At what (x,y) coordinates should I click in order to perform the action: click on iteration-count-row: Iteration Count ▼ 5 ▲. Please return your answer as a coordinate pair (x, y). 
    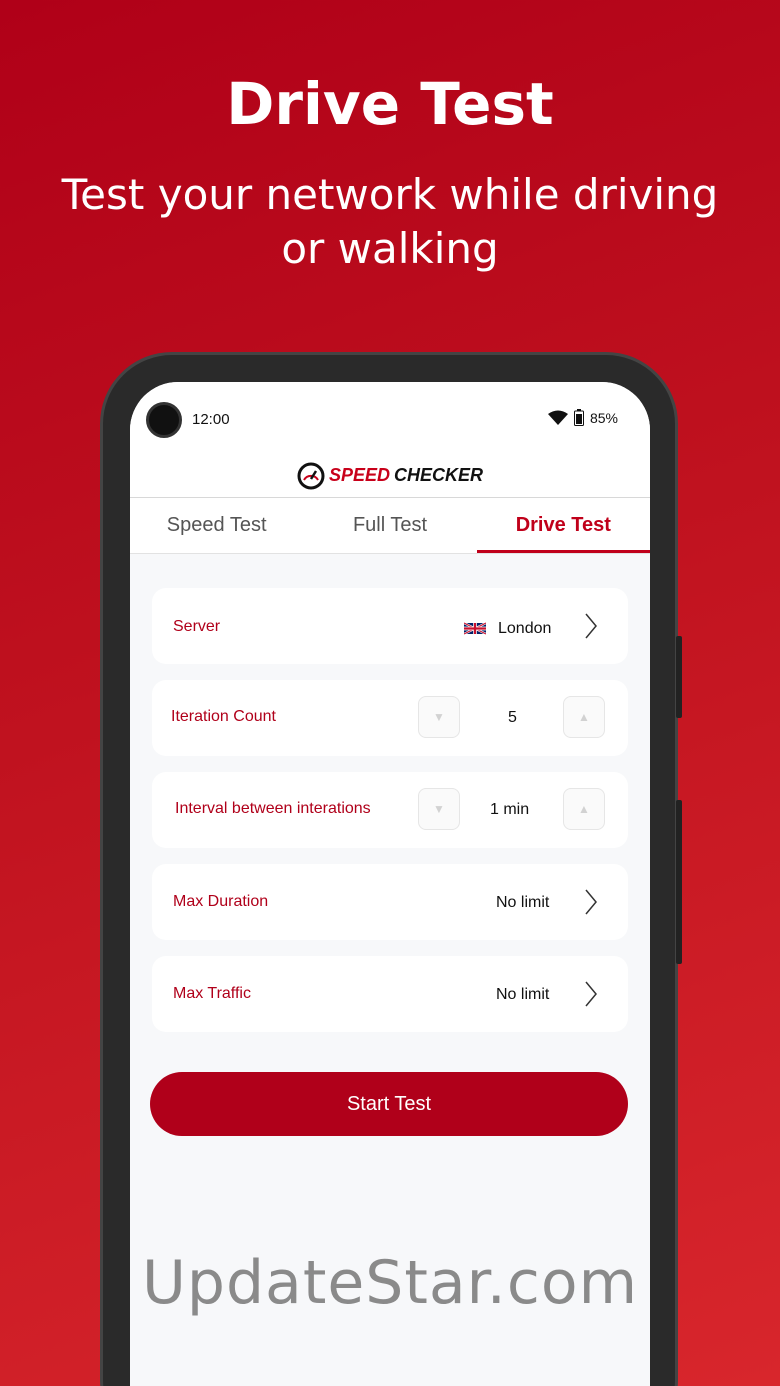
    Looking at the image, I should click on (390, 718).